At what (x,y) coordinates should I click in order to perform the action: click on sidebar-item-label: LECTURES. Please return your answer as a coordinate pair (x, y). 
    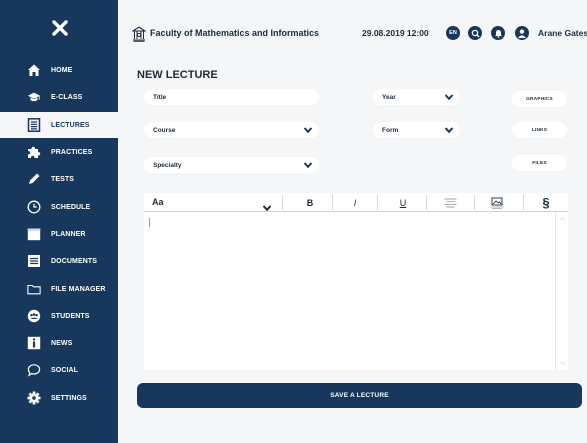
    Looking at the image, I should click on (70, 125).